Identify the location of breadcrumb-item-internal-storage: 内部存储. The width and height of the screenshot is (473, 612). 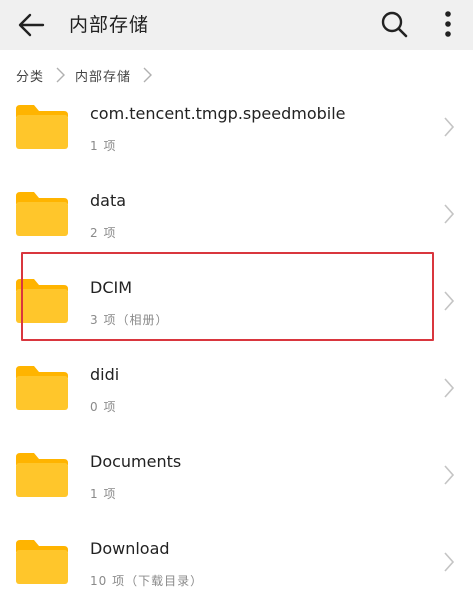
(103, 75).